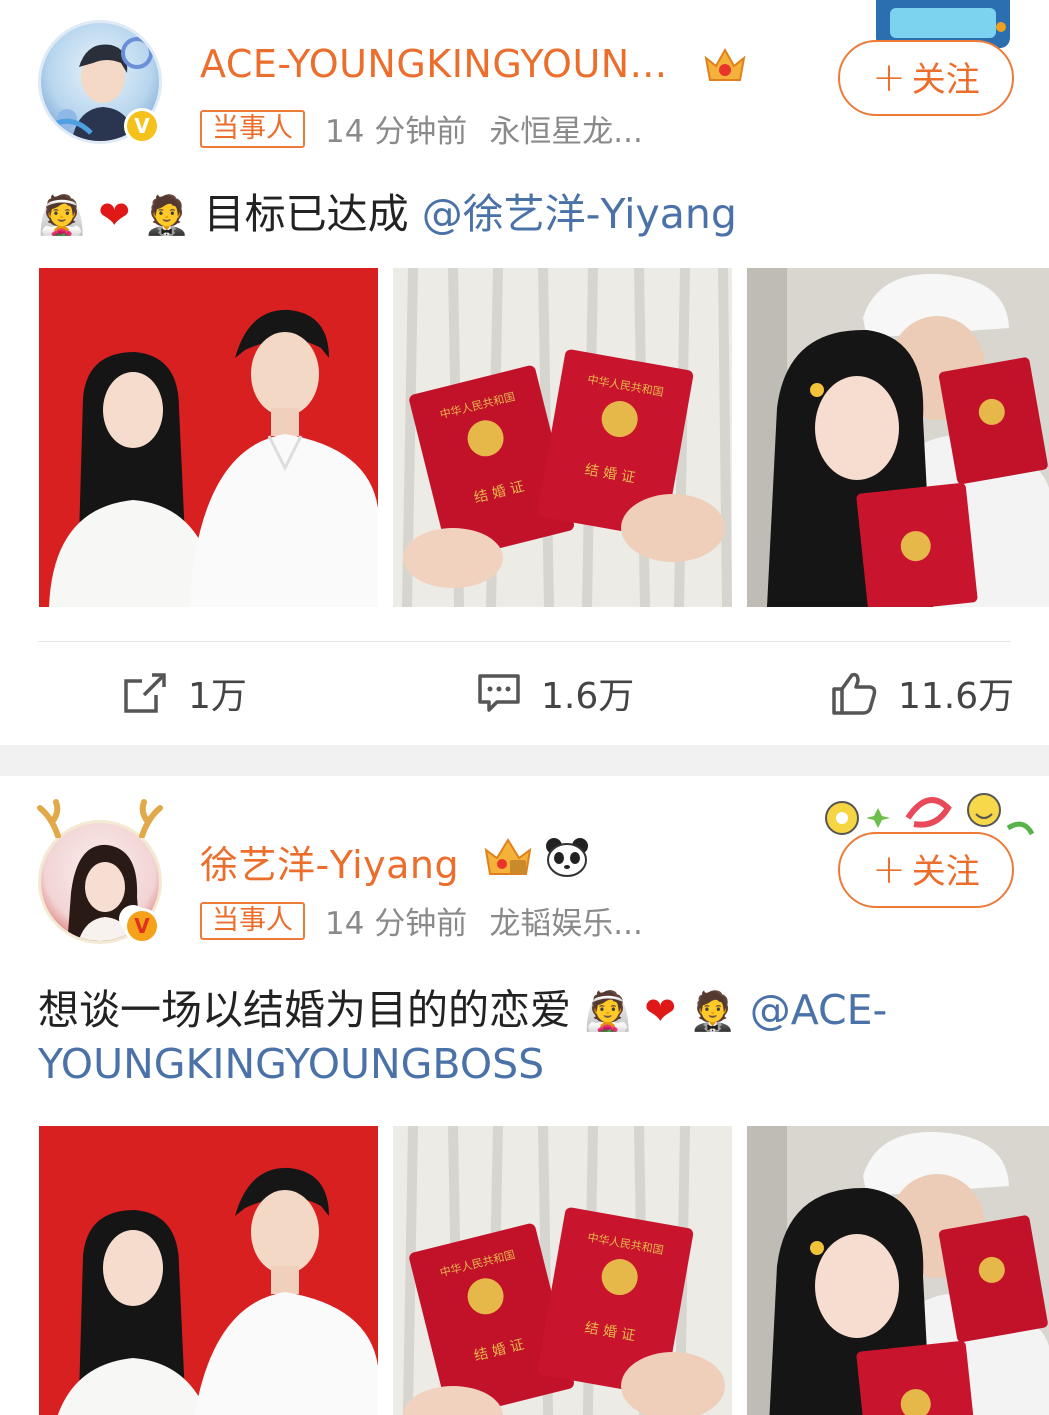 This screenshot has height=1415, width=1049. What do you see at coordinates (184, 693) in the screenshot?
I see `share-button: 1万` at bounding box center [184, 693].